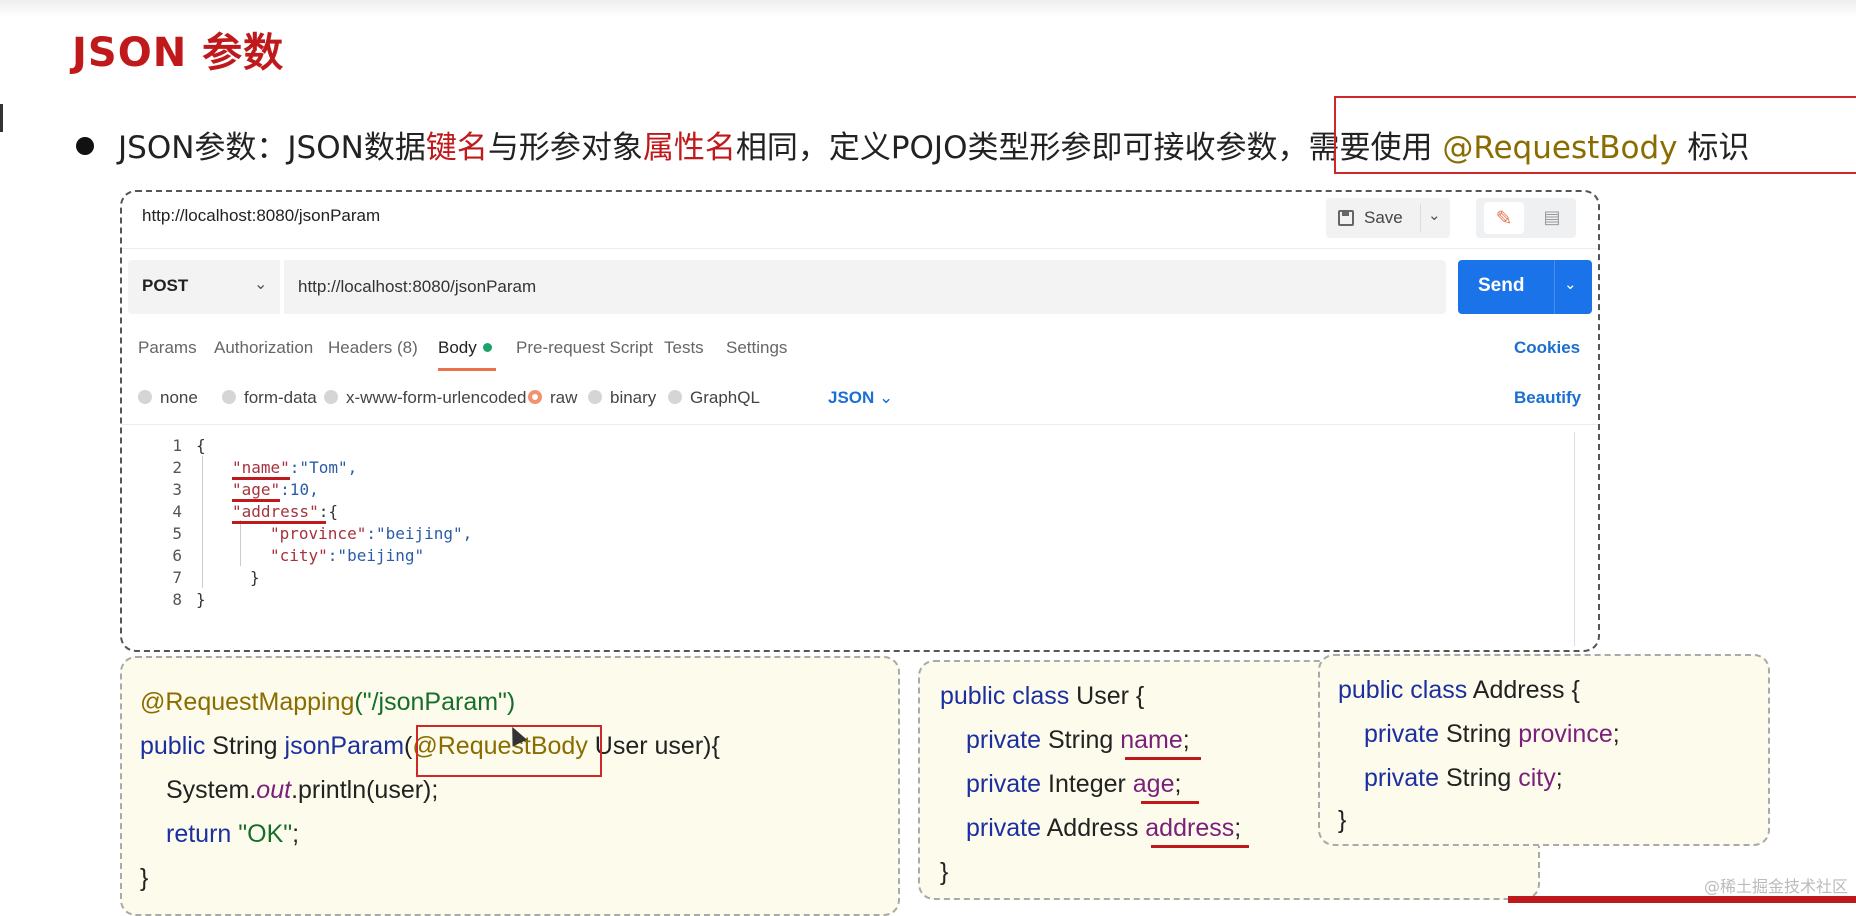  What do you see at coordinates (1574, 539) in the screenshot?
I see `scrollbar-track` at bounding box center [1574, 539].